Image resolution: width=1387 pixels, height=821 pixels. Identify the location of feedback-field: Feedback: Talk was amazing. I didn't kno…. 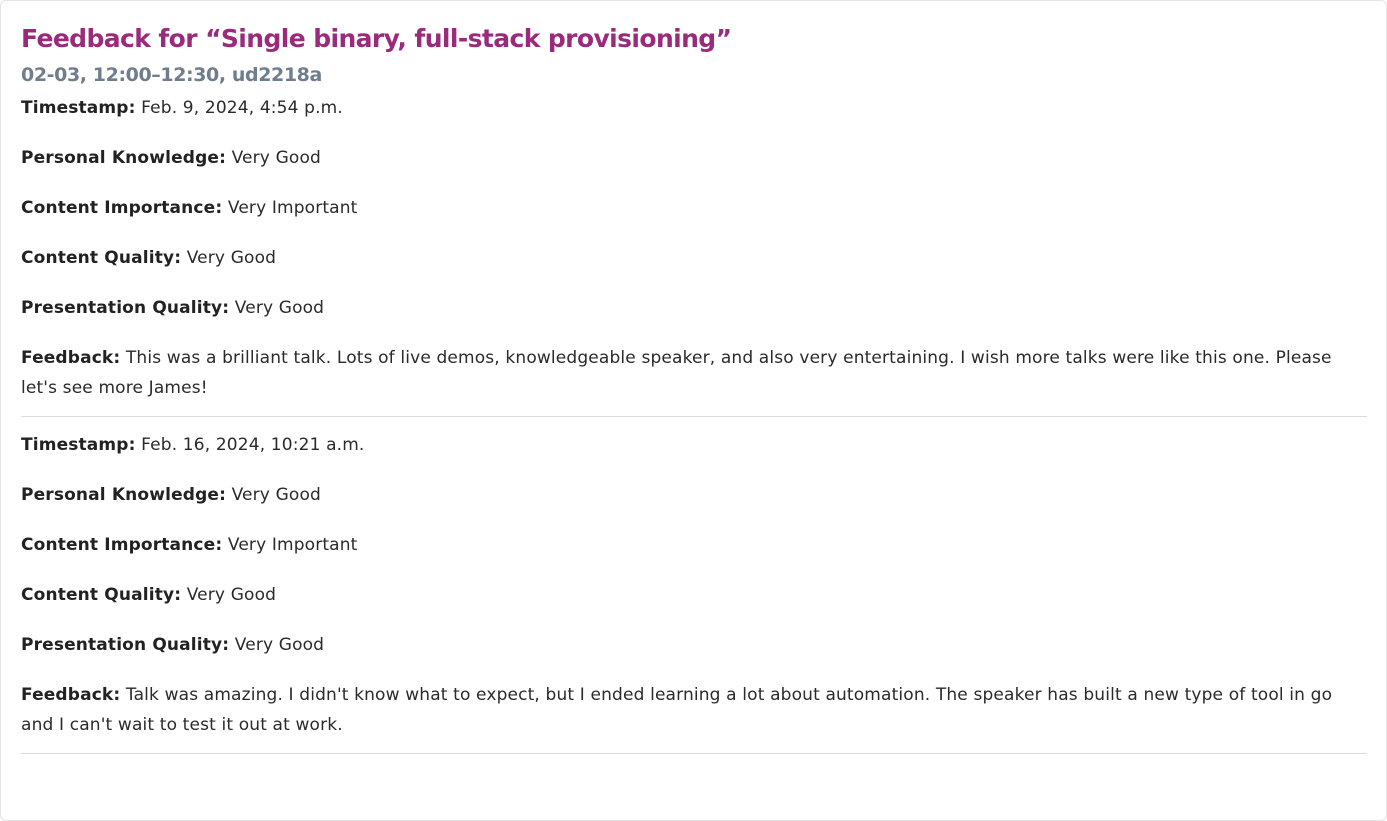
(694, 710).